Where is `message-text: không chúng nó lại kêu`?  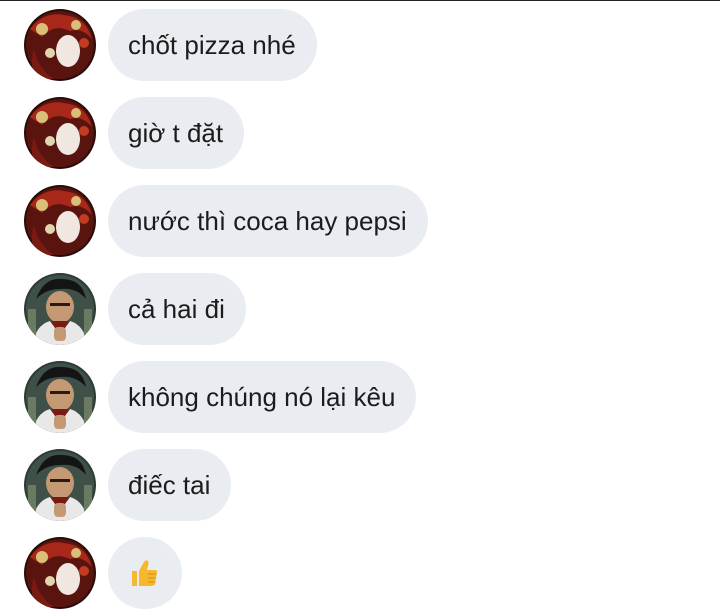
message-text: không chúng nó lại kêu is located at coordinates (262, 396).